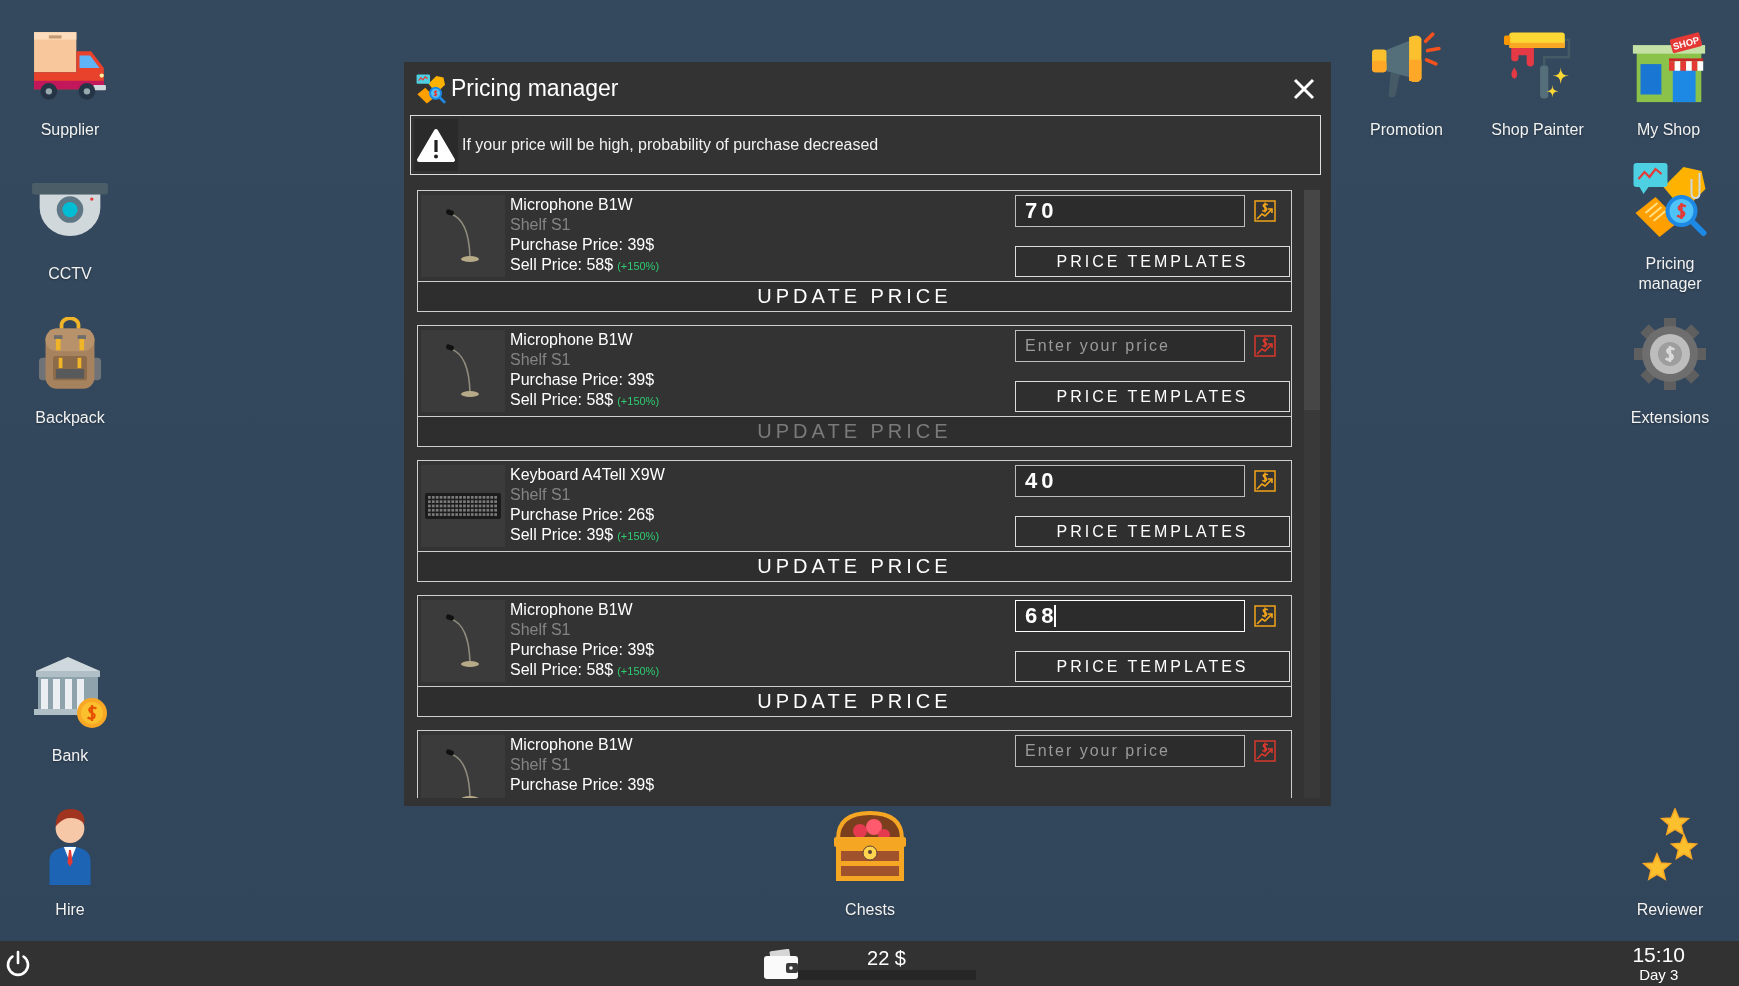  I want to click on truck-icon, so click(70, 66).